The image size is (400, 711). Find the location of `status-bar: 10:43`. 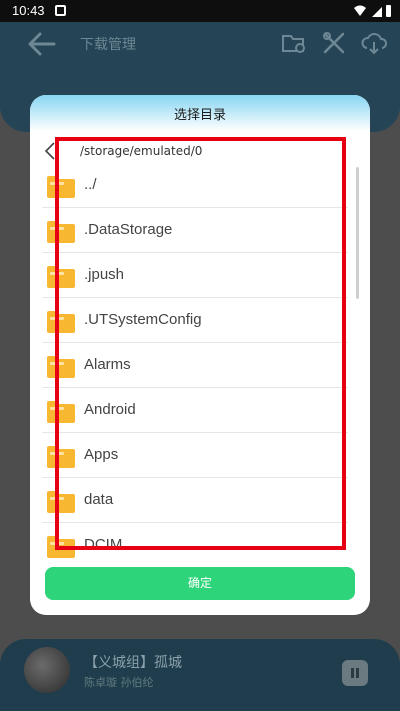

status-bar: 10:43 is located at coordinates (200, 11).